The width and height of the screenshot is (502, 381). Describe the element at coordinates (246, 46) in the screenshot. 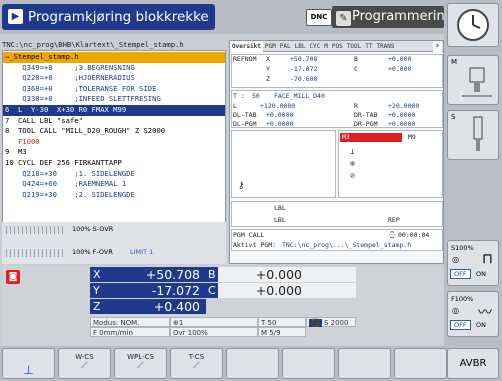

I see `tab-oversikt: Oversikt` at that location.